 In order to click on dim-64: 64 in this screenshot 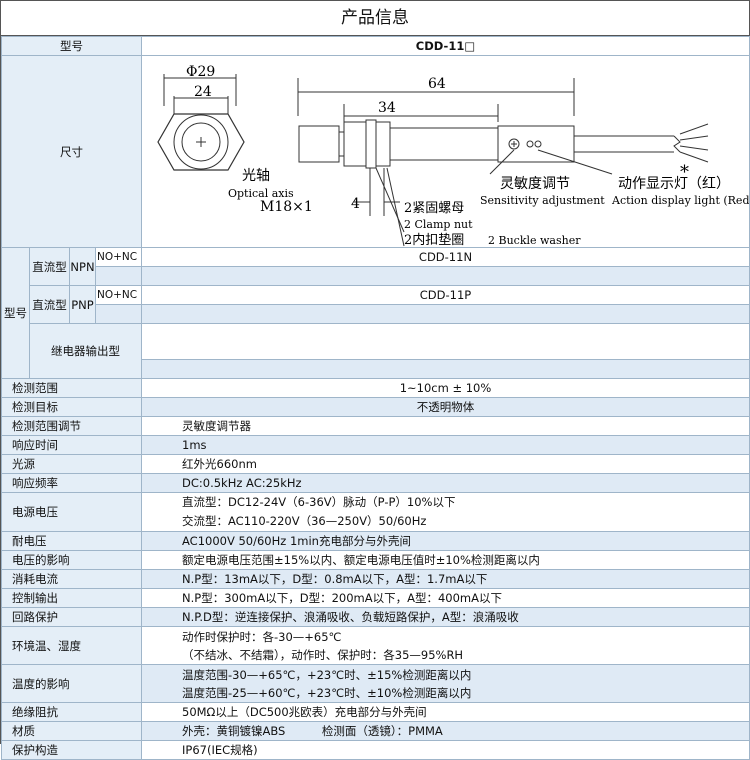, I will do `click(437, 84)`.